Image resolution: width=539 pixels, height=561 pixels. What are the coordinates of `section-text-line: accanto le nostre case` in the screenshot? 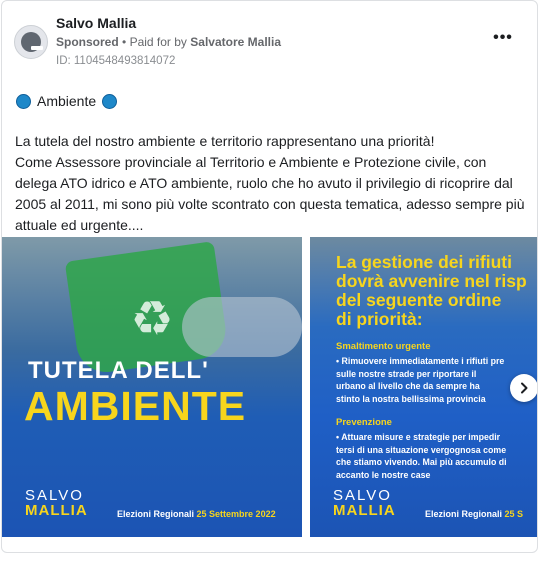 It's located at (383, 474).